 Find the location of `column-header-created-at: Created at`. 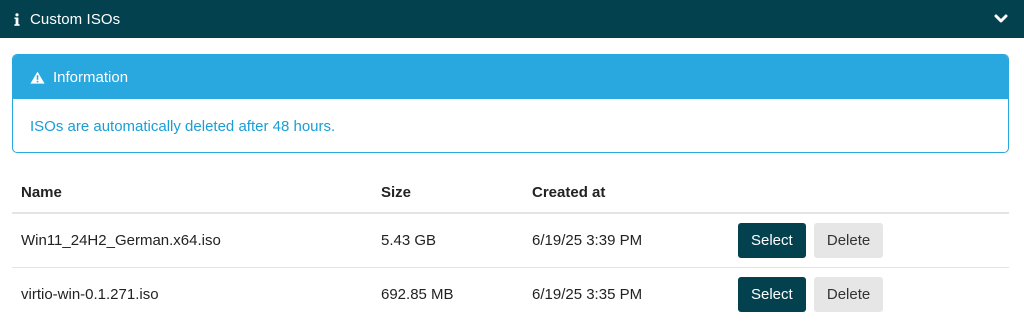

column-header-created-at: Created at is located at coordinates (630, 193).